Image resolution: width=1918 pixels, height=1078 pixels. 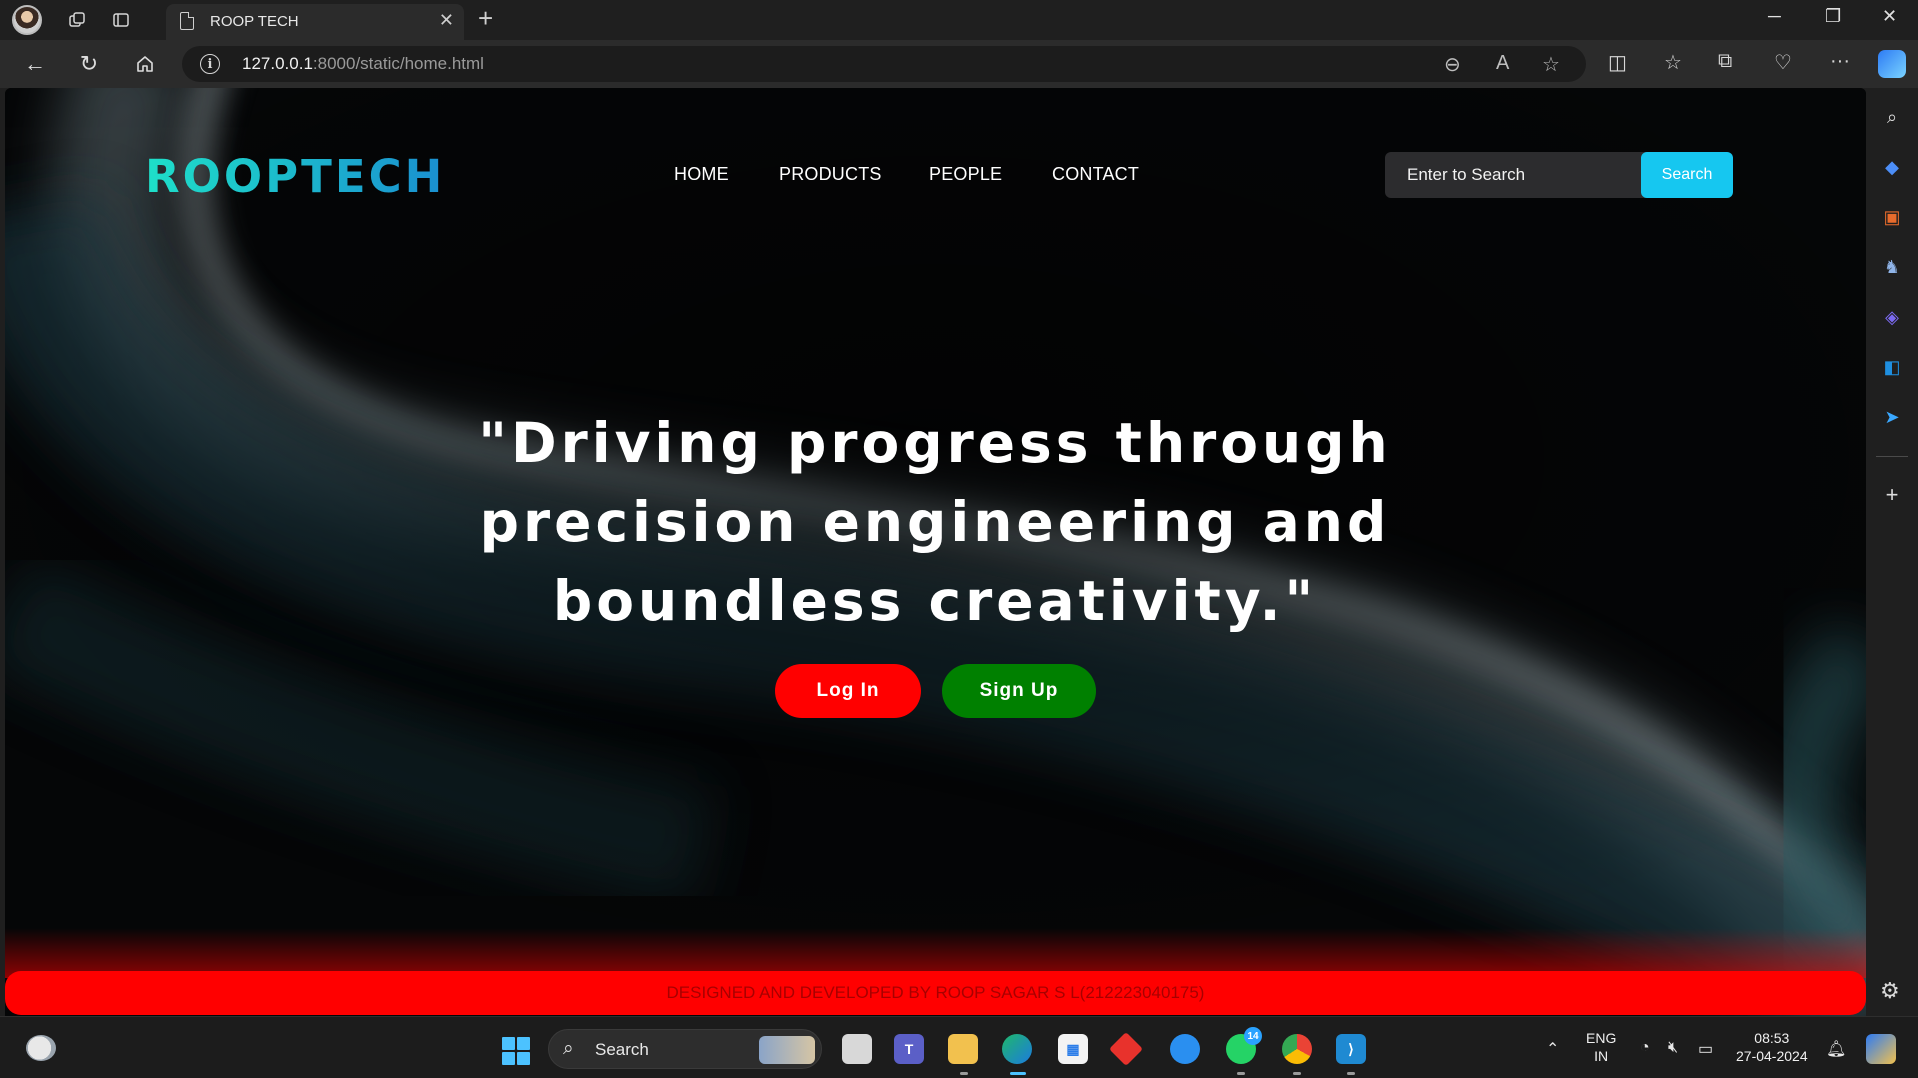 I want to click on back-icon: ←, so click(x=35, y=64).